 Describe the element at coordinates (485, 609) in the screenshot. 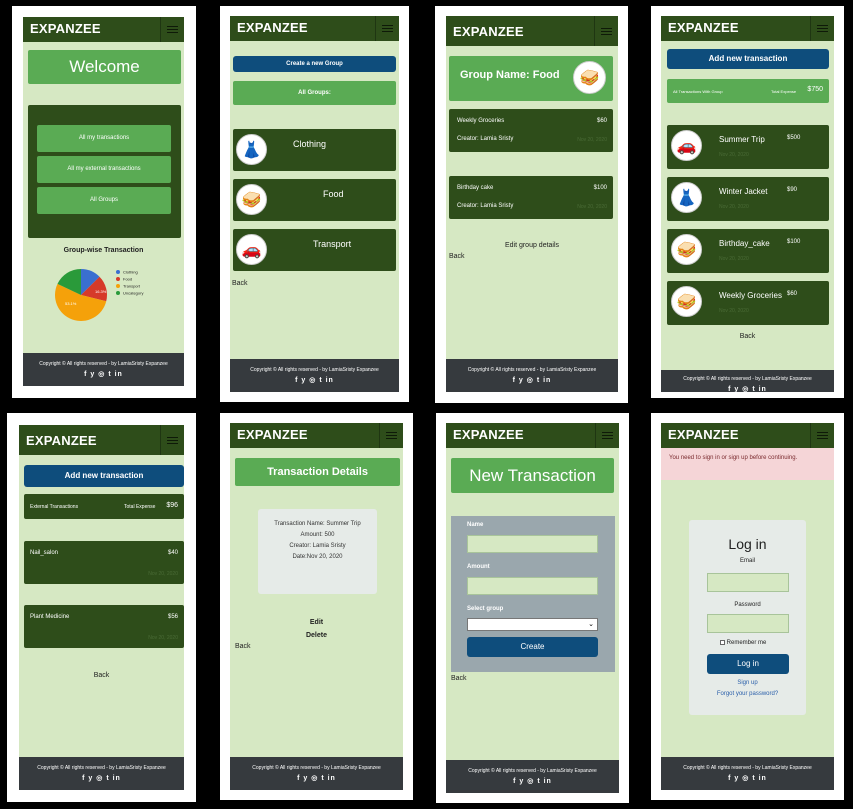

I see `select-group-label: Select group` at that location.